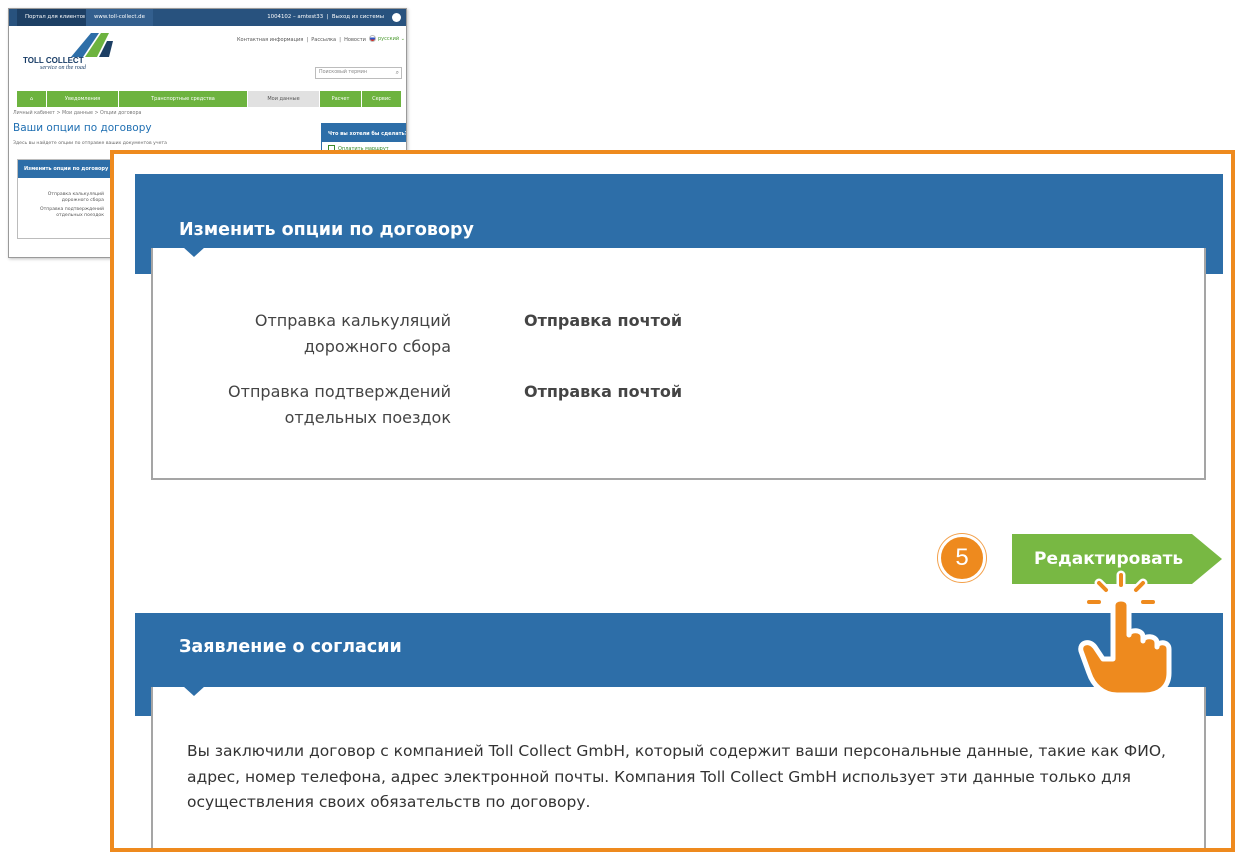 The height and width of the screenshot is (852, 1235). Describe the element at coordinates (295, 17) in the screenshot. I see `user-id: 1004102 – amtest33` at that location.